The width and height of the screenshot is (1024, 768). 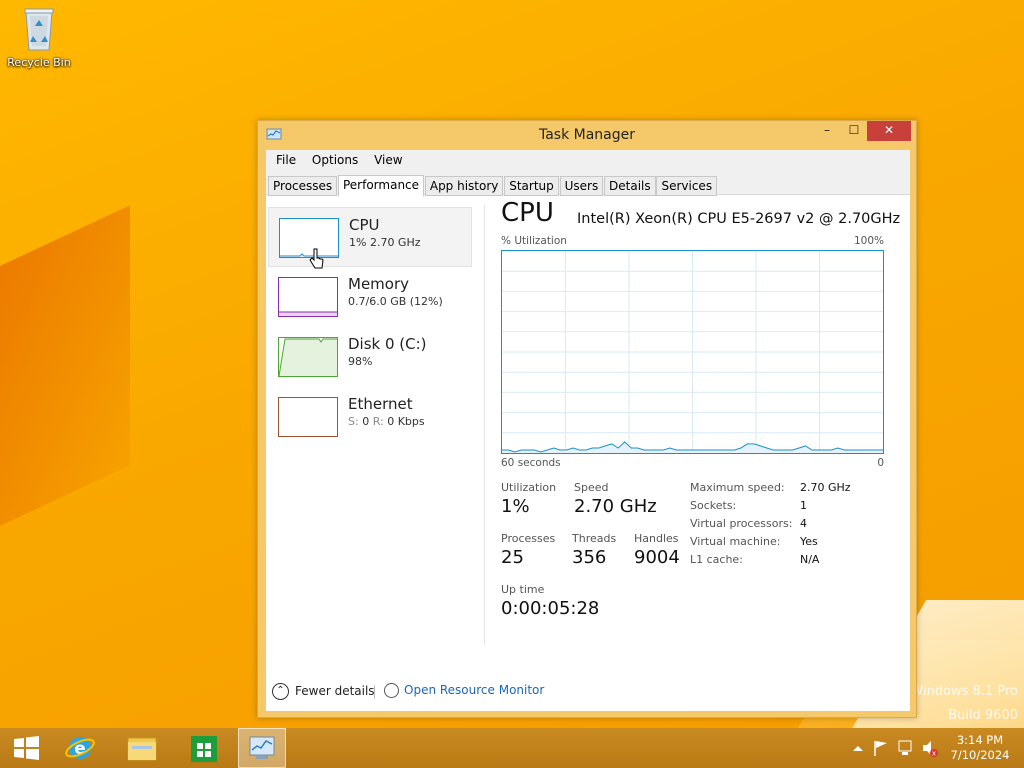 What do you see at coordinates (39, 62) in the screenshot?
I see `recycle-bin-label: Recycle Bin` at bounding box center [39, 62].